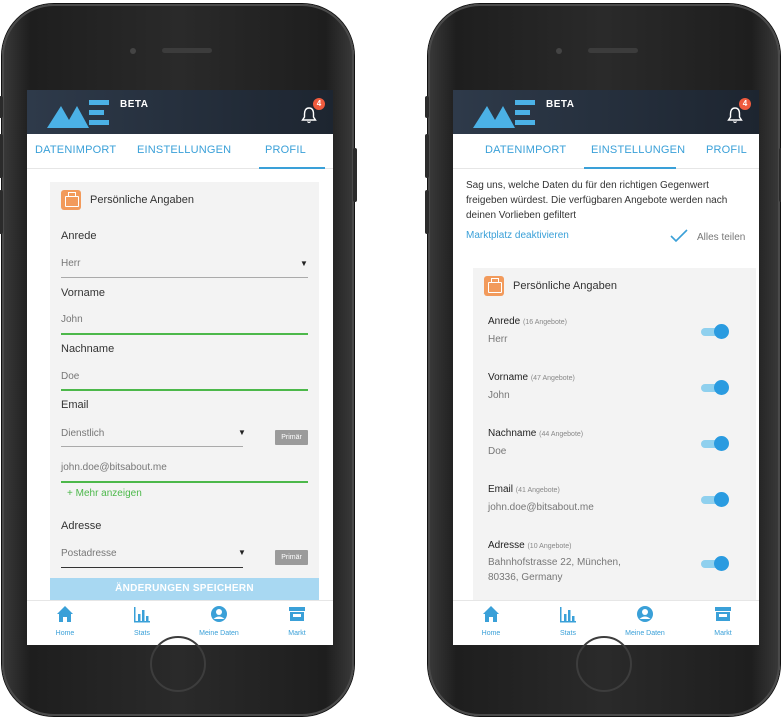  Describe the element at coordinates (184, 390) in the screenshot. I see `nachname-underline` at that location.